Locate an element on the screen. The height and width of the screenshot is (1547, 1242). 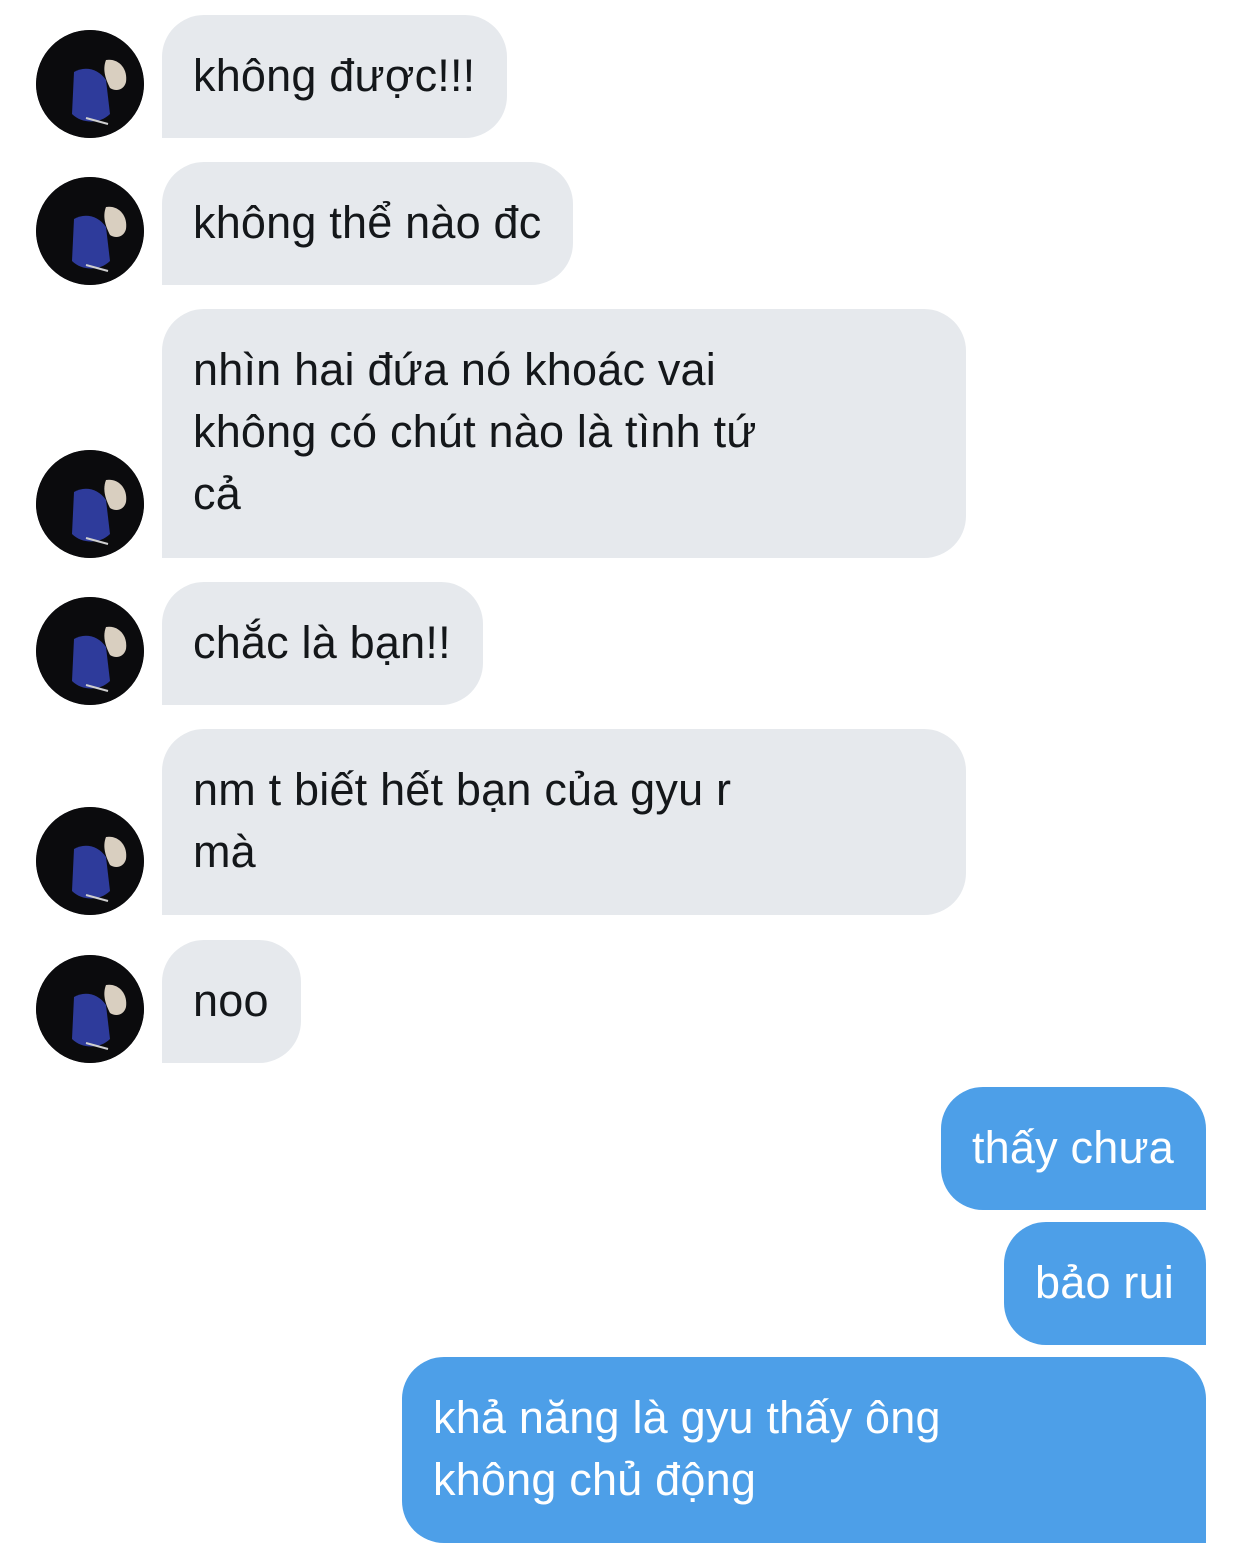
incoming-message: không thể nào đc is located at coordinates (368, 223).